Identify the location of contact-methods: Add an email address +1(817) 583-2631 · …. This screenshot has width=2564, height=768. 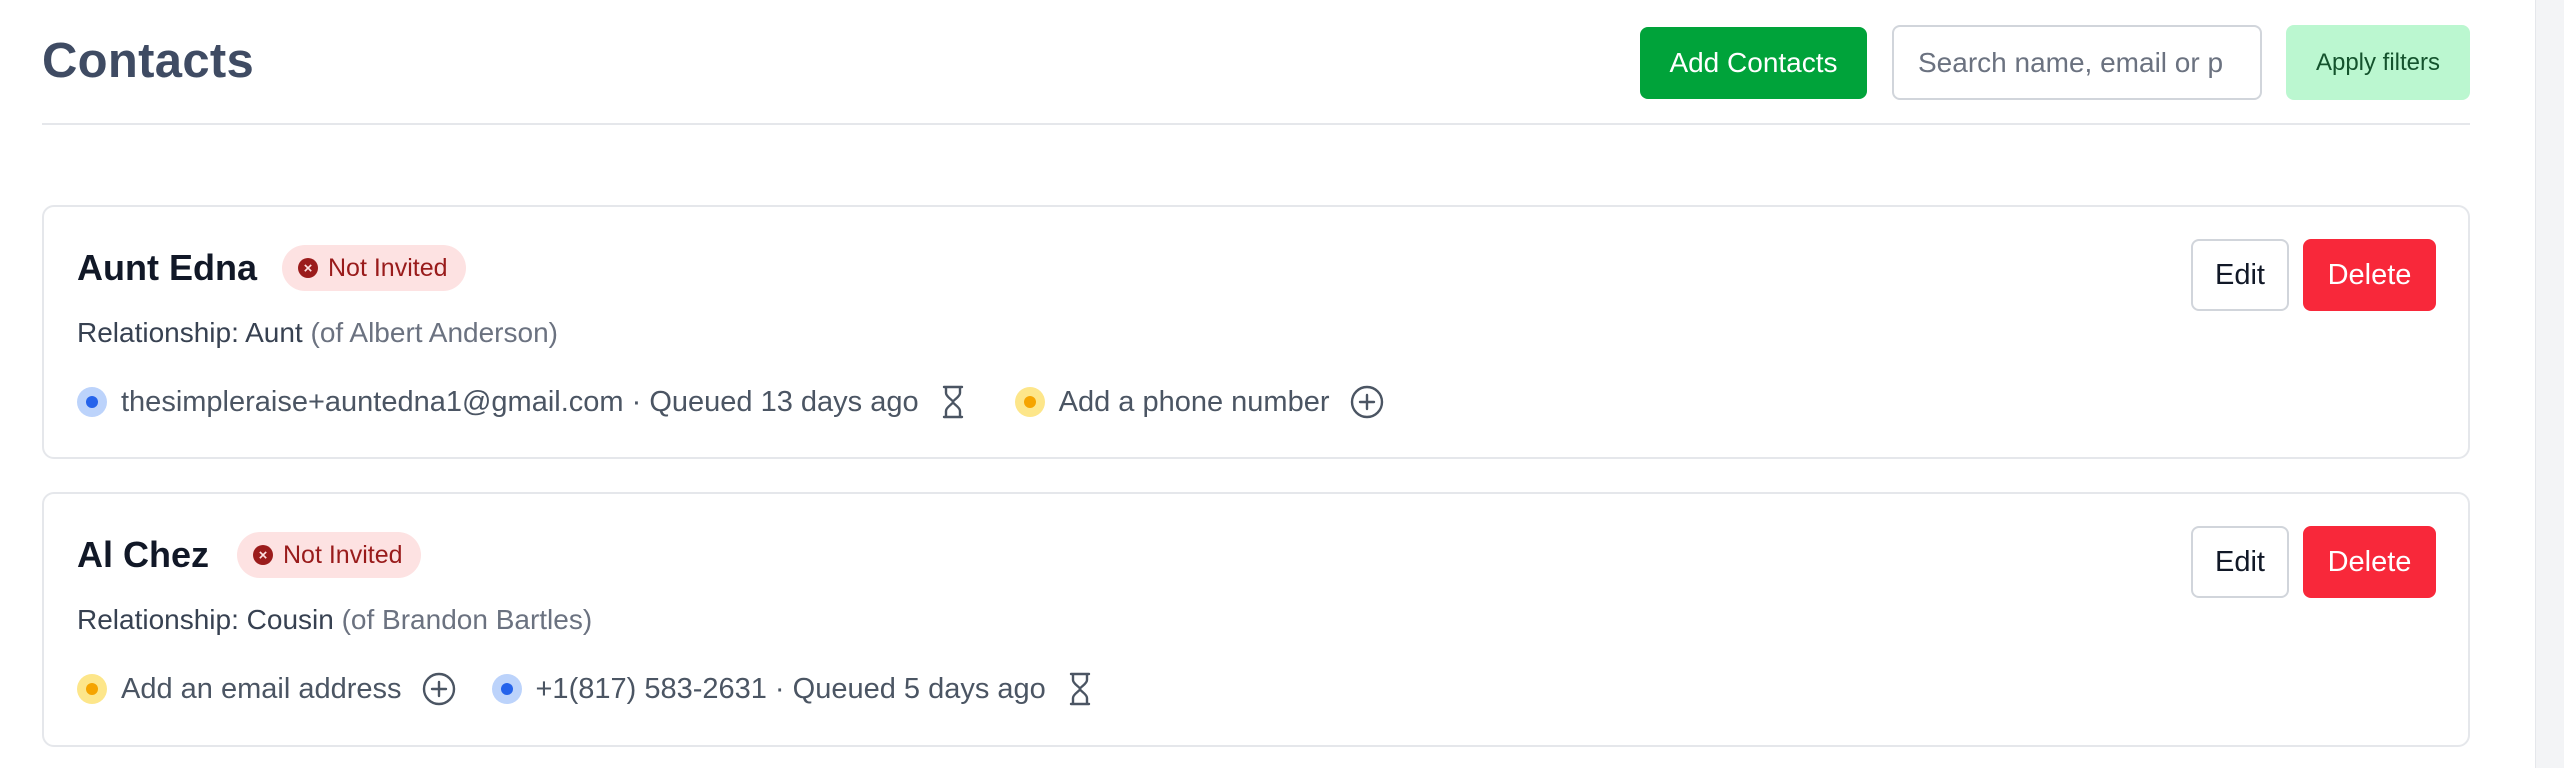
(584, 689).